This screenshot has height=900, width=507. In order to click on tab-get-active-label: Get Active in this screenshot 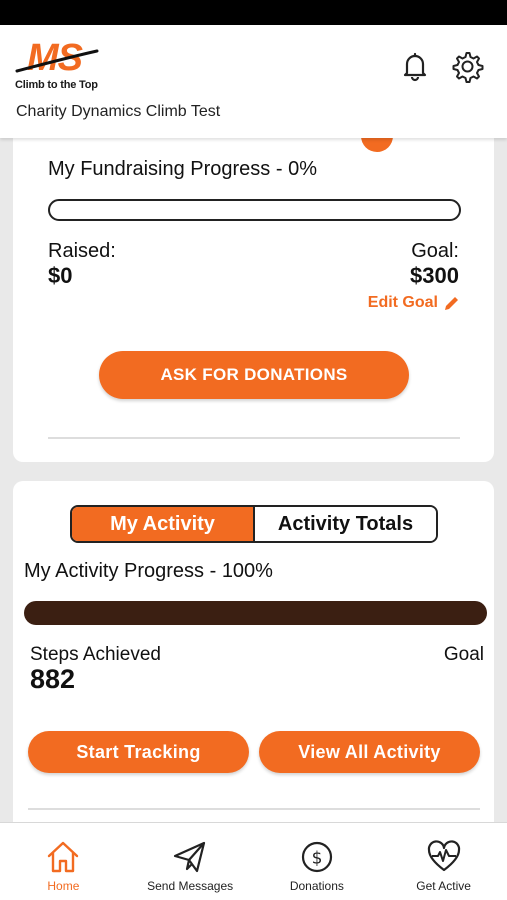, I will do `click(443, 886)`.